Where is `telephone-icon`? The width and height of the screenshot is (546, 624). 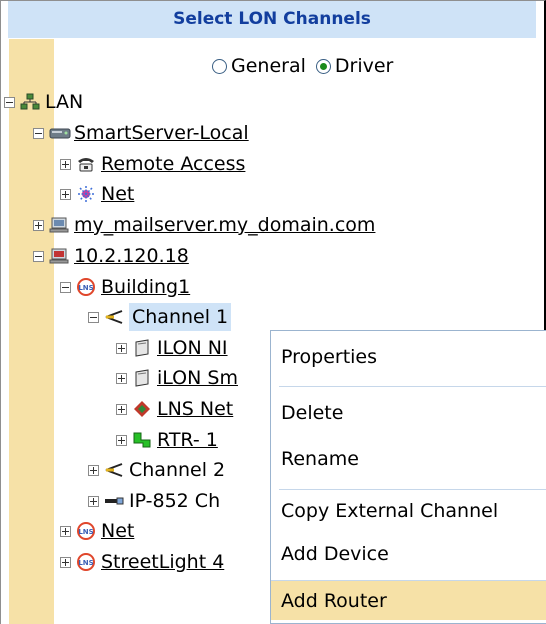 telephone-icon is located at coordinates (86, 164).